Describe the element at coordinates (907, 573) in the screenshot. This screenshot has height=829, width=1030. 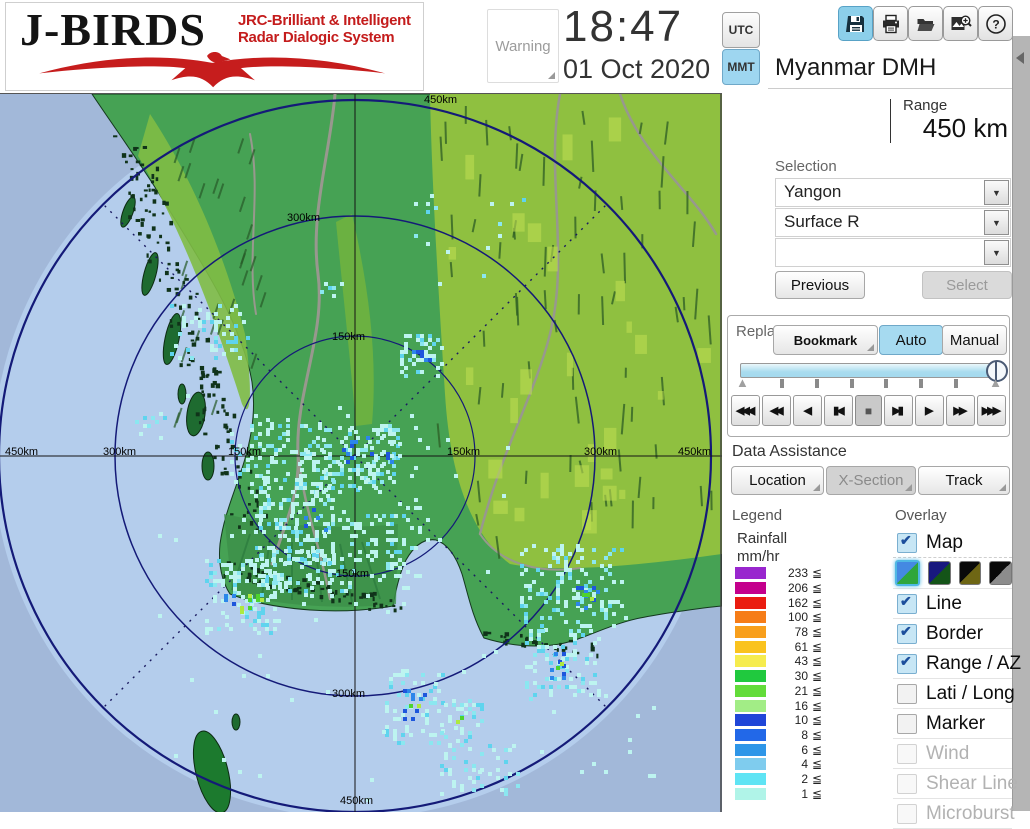
I see `map-style-terrain` at that location.